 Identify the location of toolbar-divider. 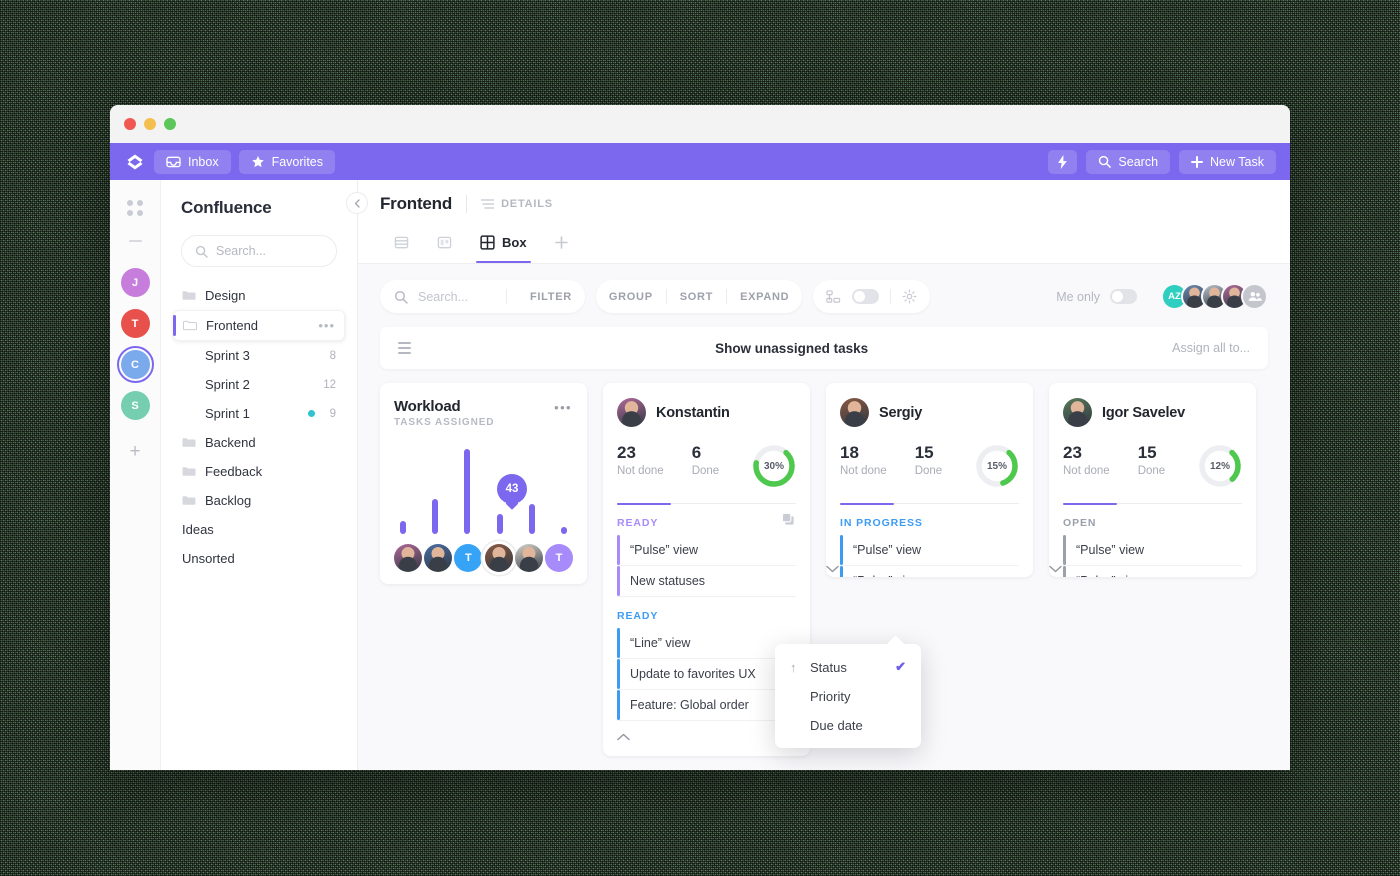
(891, 296).